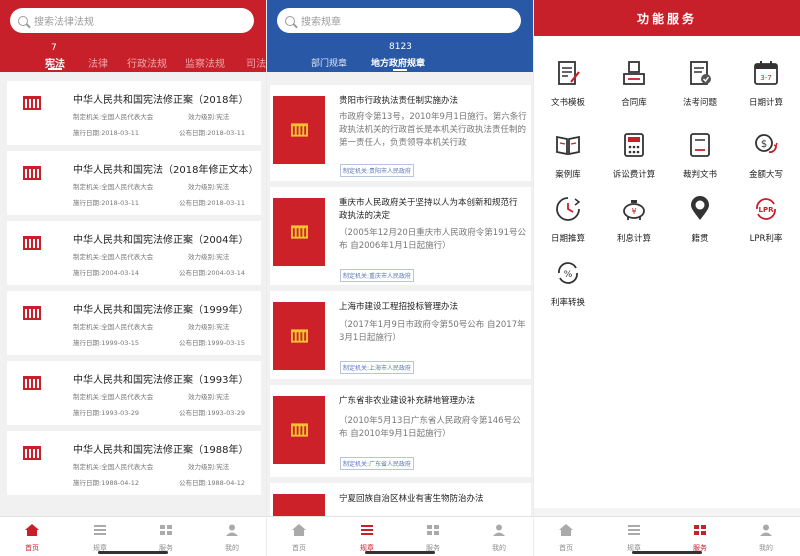 The height and width of the screenshot is (556, 800). I want to click on service-date-calc: 3-7 日期计算, so click(766, 84).